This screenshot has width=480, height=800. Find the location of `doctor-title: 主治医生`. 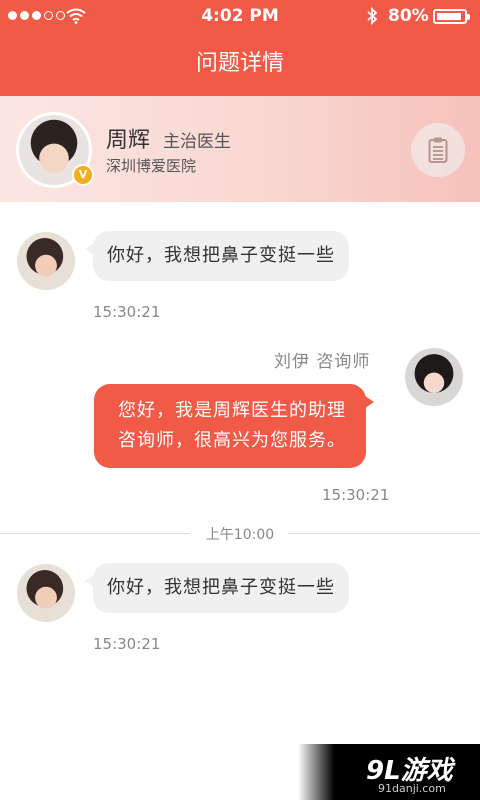

doctor-title: 主治医生 is located at coordinates (197, 142).